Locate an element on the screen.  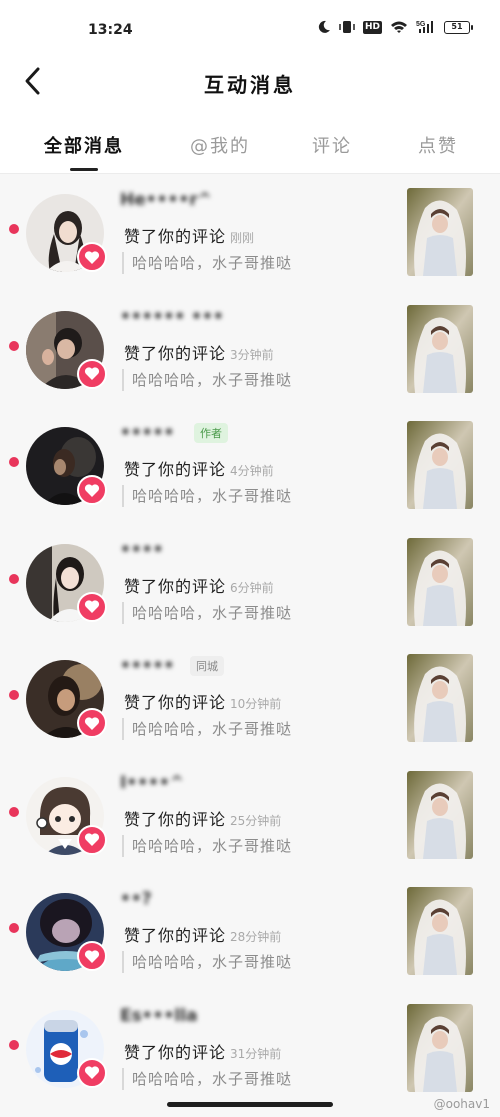
user-name: •••• is located at coordinates (141, 550).